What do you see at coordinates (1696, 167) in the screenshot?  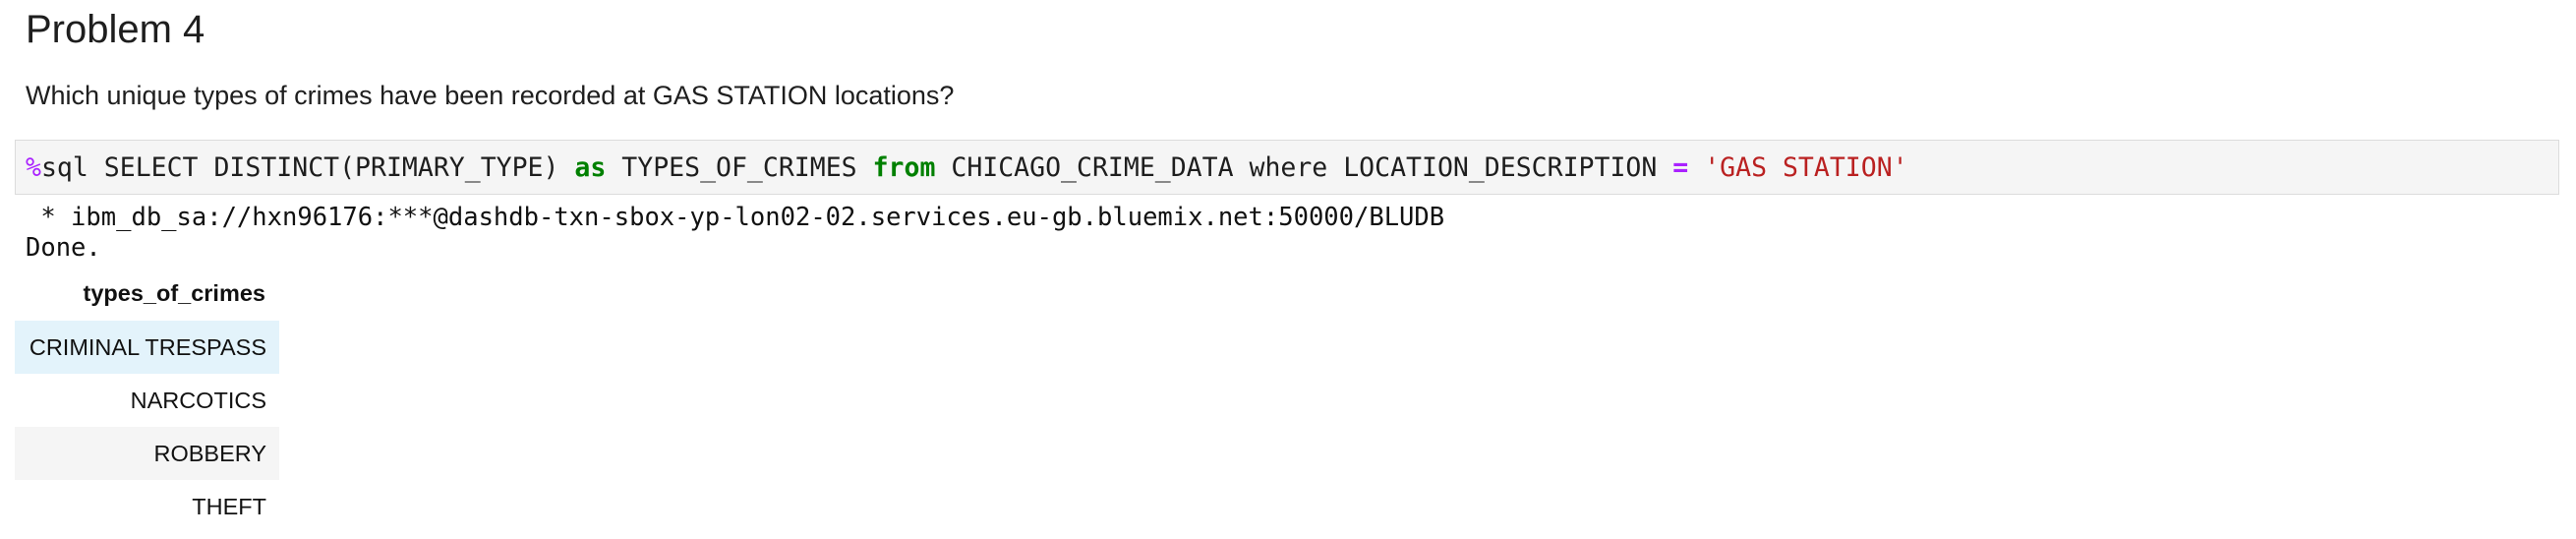 I see `code-segment-space` at bounding box center [1696, 167].